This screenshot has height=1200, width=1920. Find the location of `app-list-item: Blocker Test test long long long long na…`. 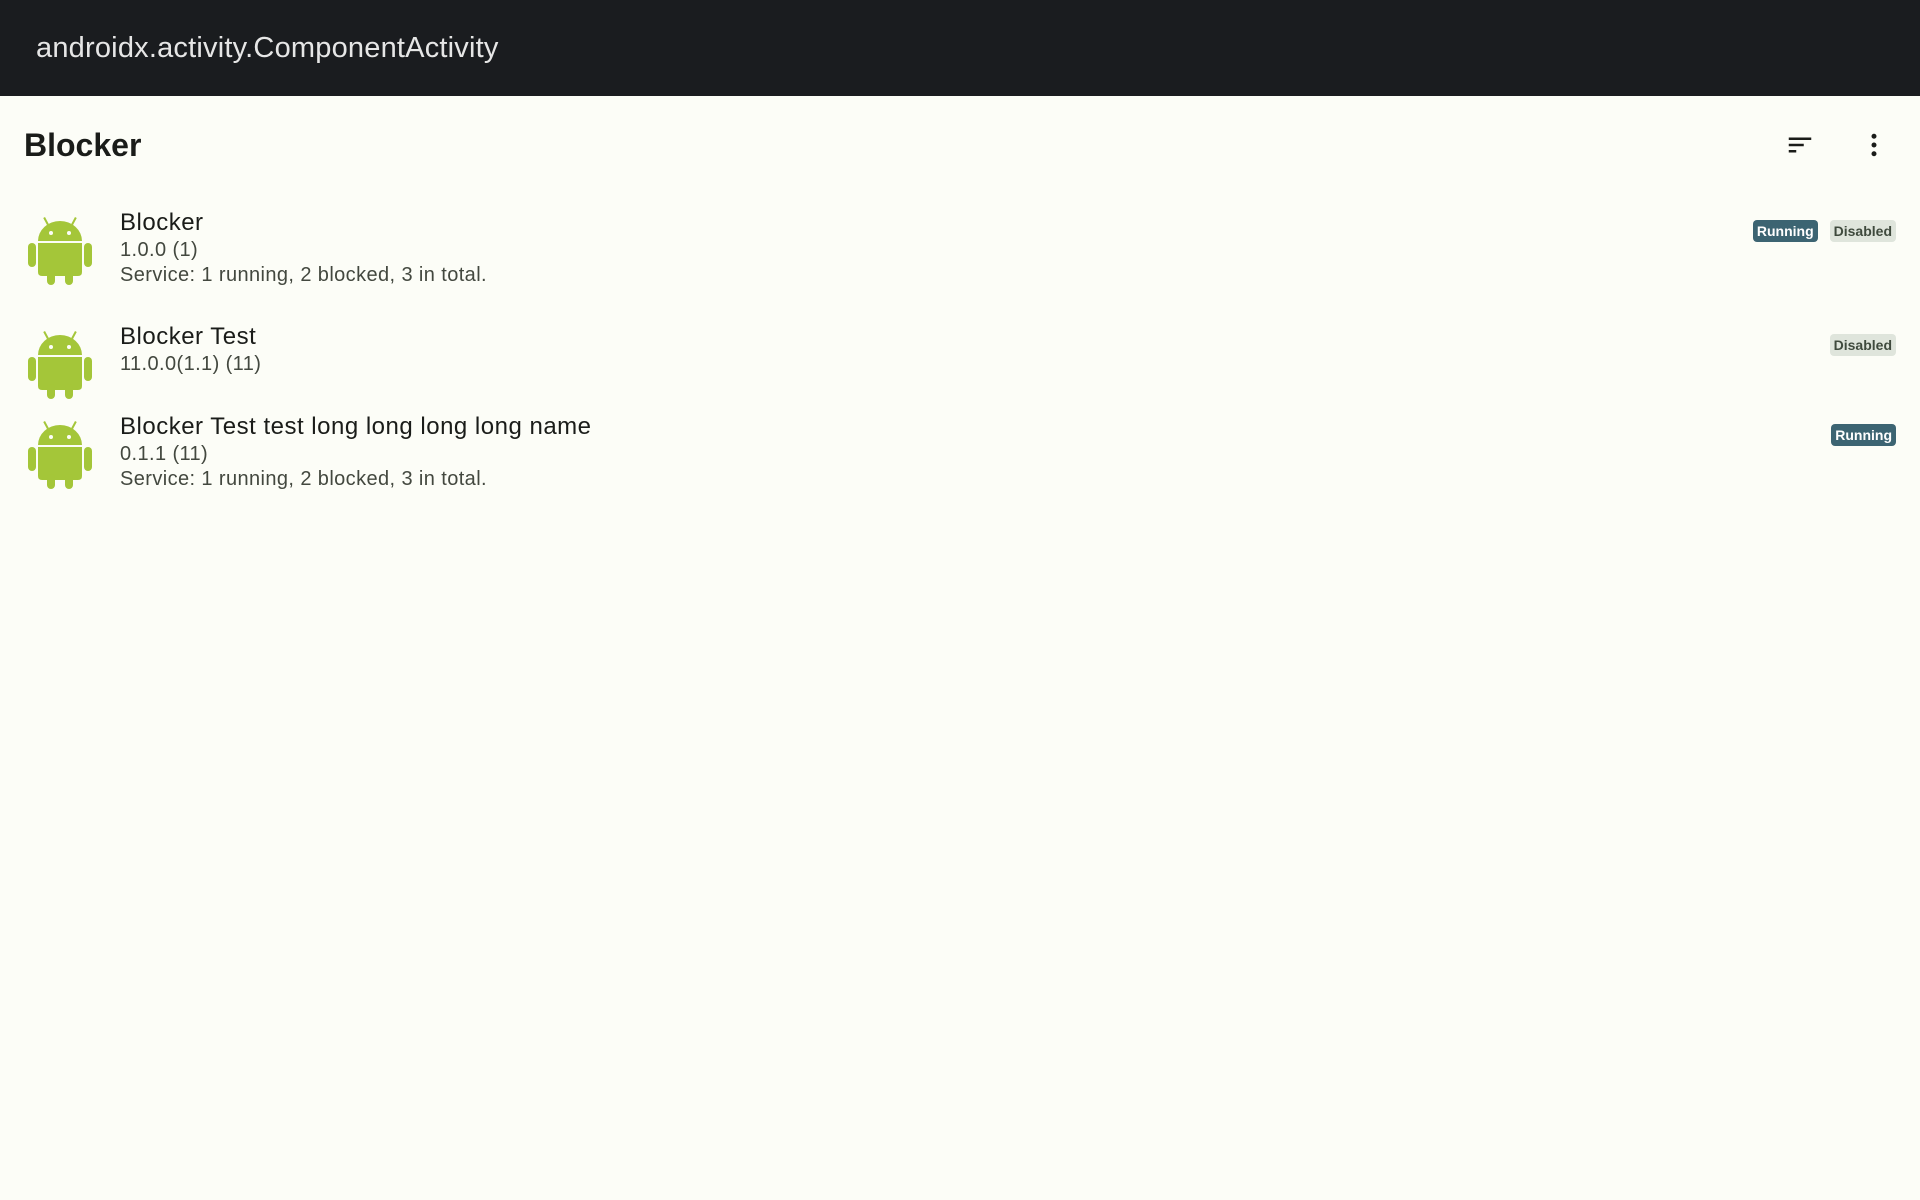

app-list-item: Blocker Test test long long long long na… is located at coordinates (960, 453).